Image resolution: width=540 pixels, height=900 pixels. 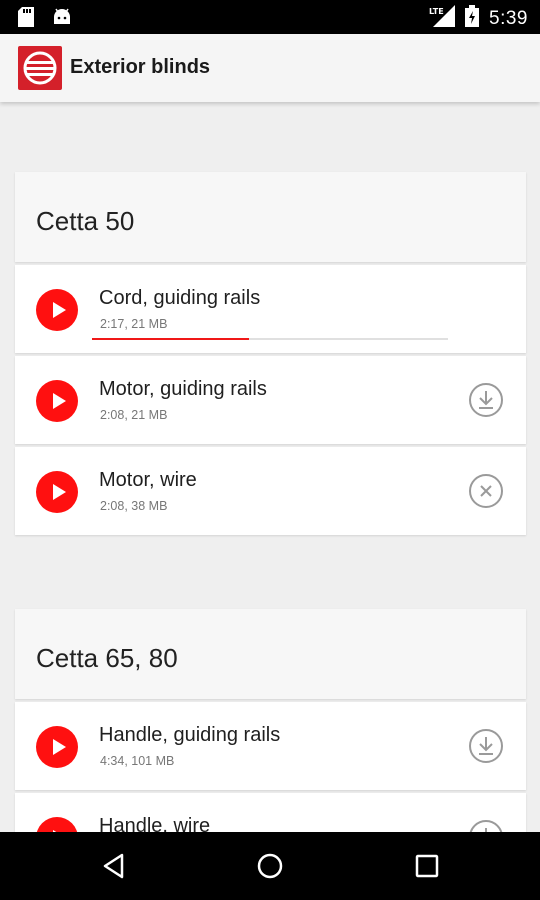 What do you see at coordinates (270, 400) in the screenshot?
I see `list-item: Motor, guiding rails 2:08, 21 MB` at bounding box center [270, 400].